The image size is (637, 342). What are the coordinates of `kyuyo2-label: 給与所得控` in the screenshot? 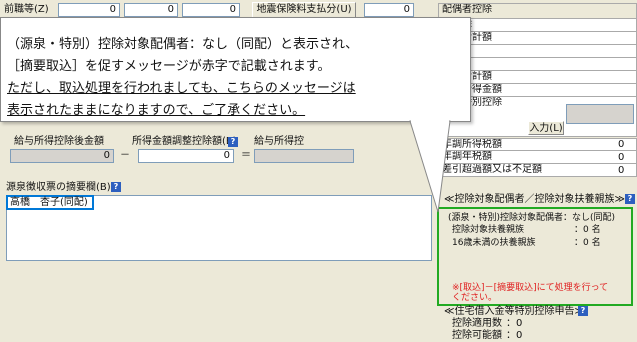 It's located at (279, 141).